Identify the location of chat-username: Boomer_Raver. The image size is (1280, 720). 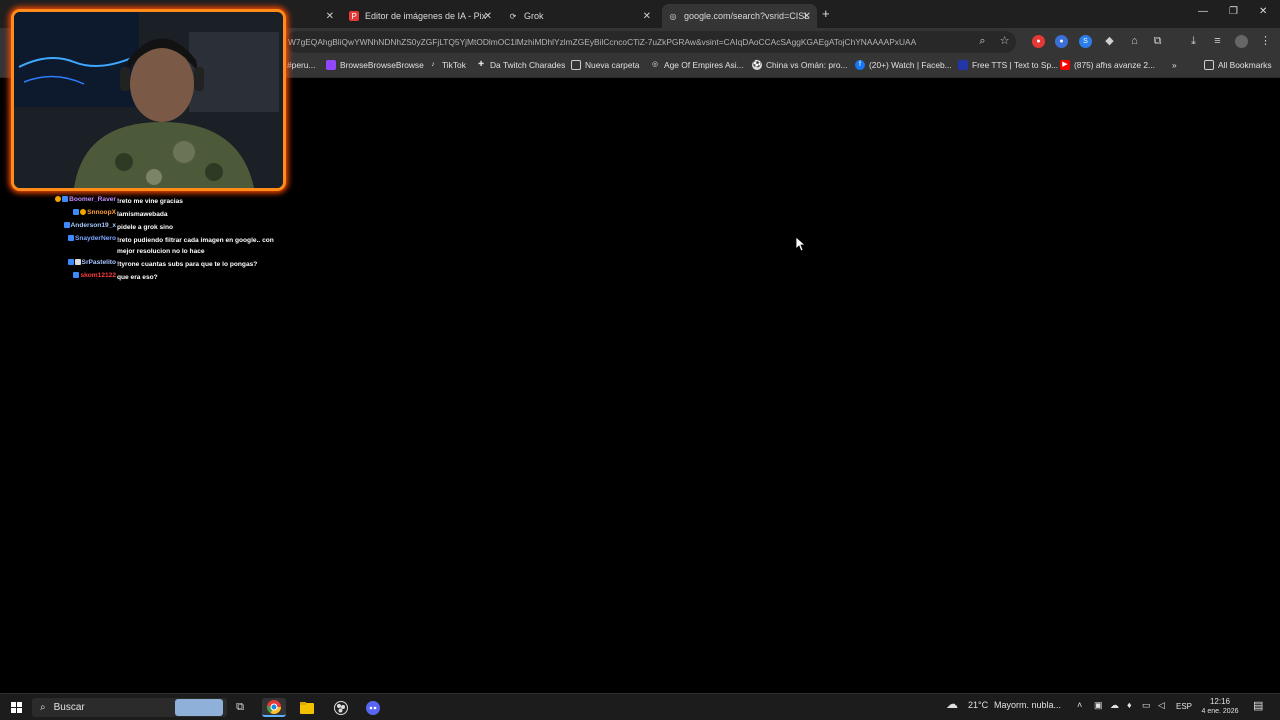
(85, 199).